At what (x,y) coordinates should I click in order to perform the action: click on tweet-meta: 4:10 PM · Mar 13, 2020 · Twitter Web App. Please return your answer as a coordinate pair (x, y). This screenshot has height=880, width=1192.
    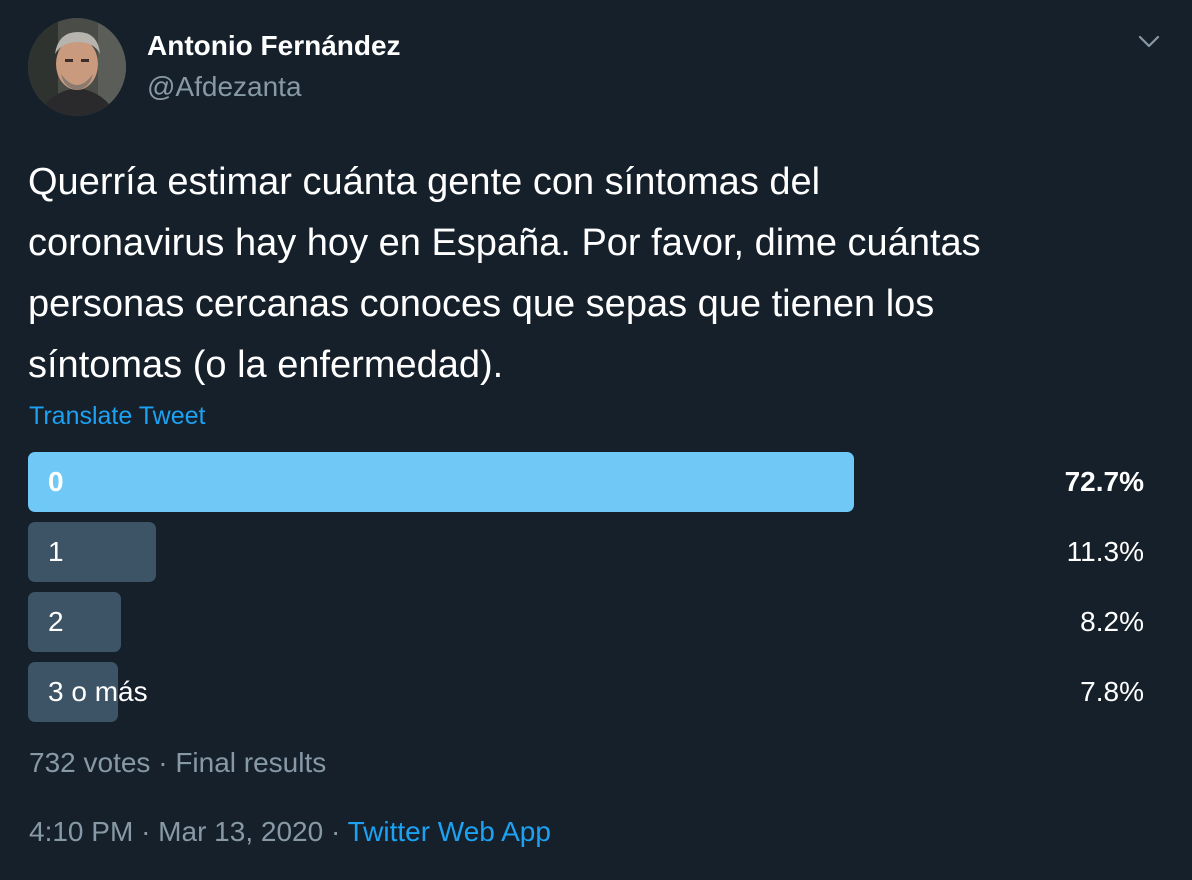
    Looking at the image, I should click on (290, 832).